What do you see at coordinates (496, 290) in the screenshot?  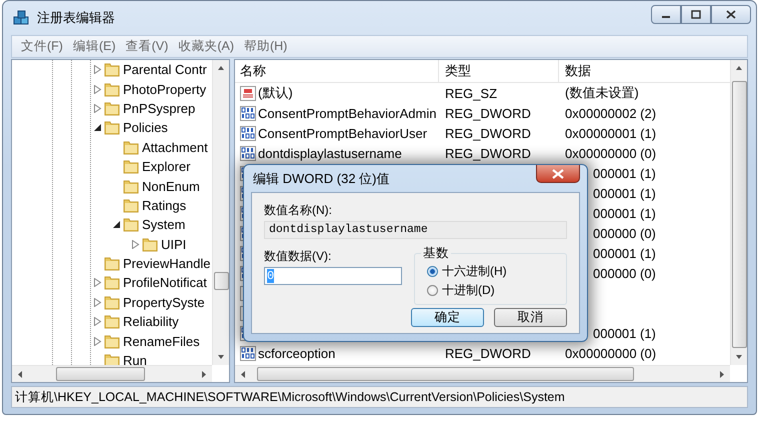 I see `radio-option: 十进制(D)` at bounding box center [496, 290].